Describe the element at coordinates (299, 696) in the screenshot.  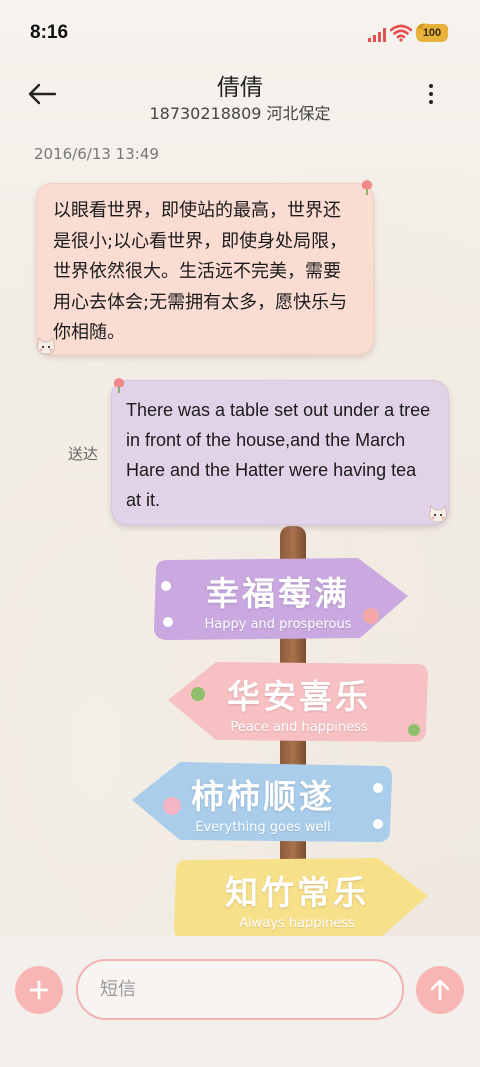
I see `sign-text-cn: 华安喜乐` at that location.